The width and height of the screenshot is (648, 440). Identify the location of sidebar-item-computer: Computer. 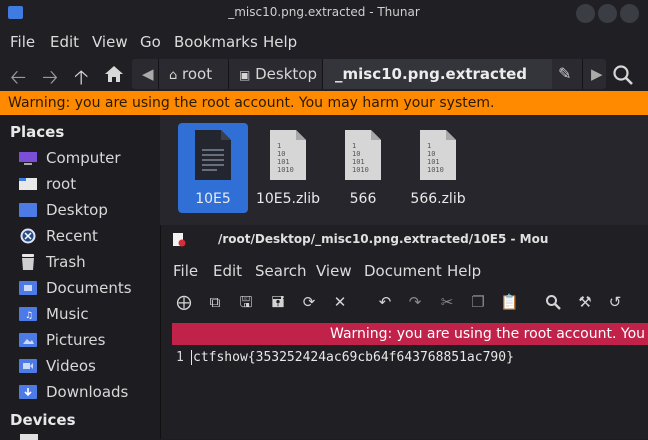
(88, 158).